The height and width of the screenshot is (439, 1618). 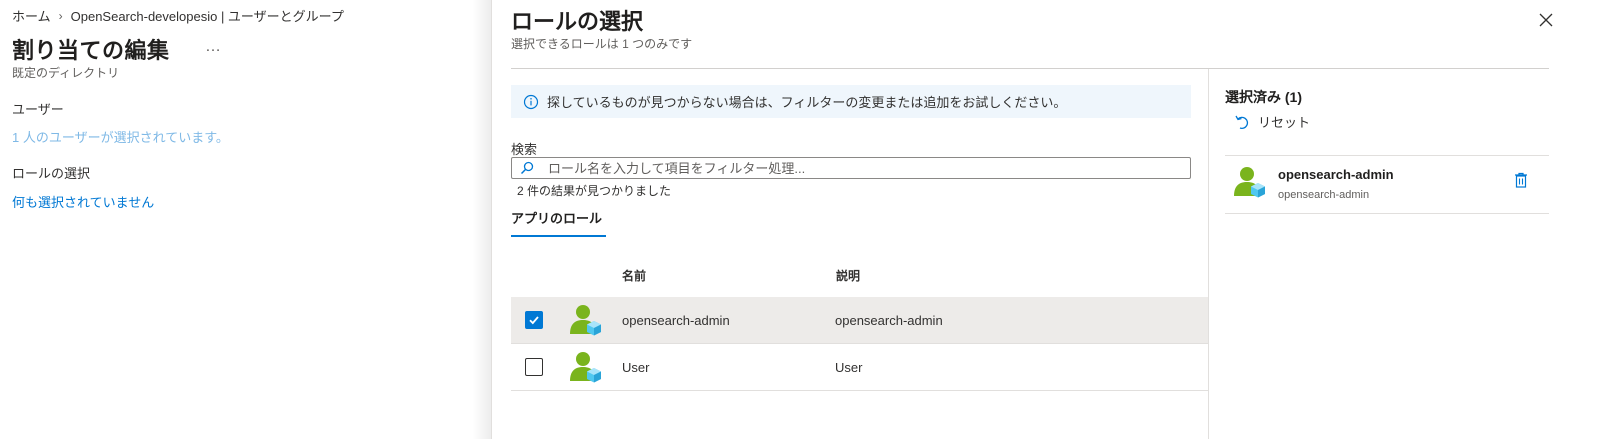 I want to click on page-subtitle: 既定のディレクトリ, so click(x=66, y=73).